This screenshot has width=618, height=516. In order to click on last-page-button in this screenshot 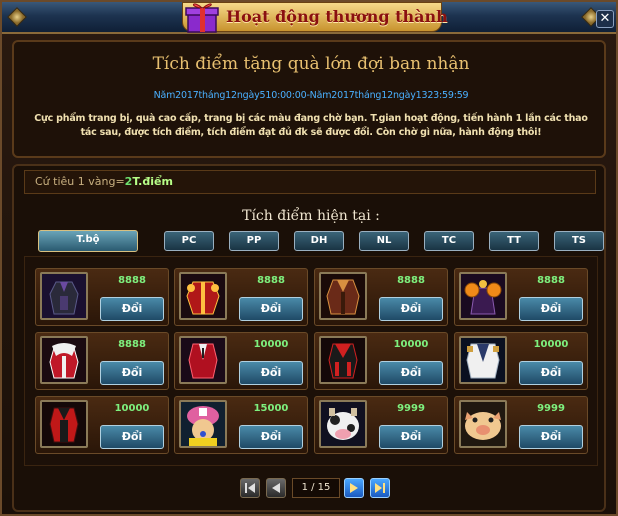, I will do `click(380, 488)`.